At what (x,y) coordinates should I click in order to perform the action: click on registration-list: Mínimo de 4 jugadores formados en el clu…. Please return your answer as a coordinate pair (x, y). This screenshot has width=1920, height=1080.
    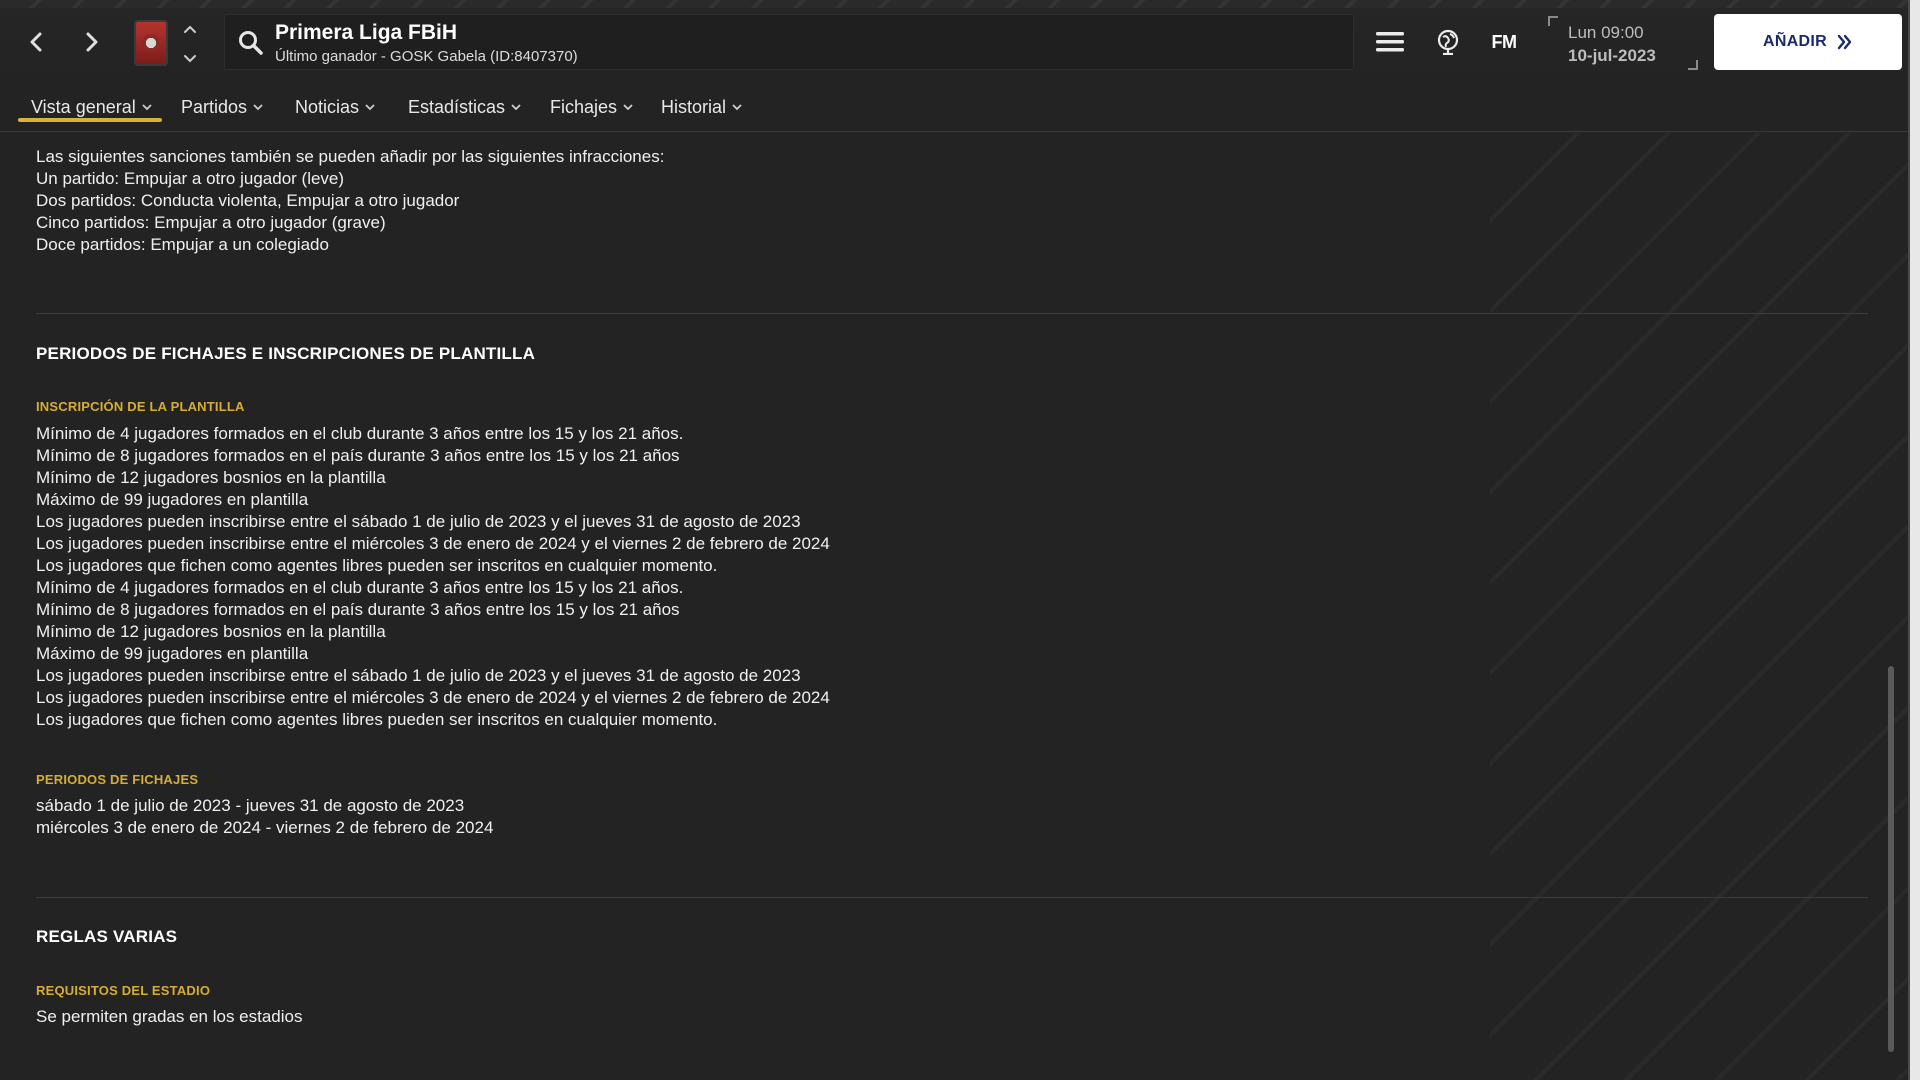
    Looking at the image, I should click on (433, 577).